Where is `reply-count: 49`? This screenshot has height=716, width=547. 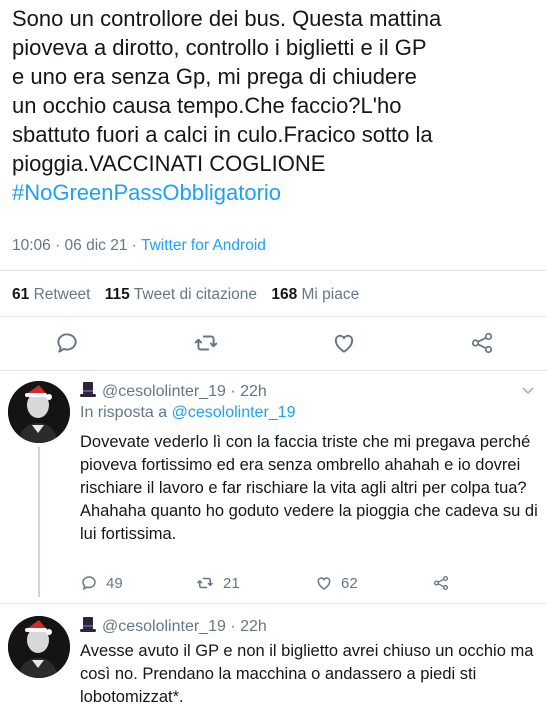 reply-count: 49 is located at coordinates (114, 583).